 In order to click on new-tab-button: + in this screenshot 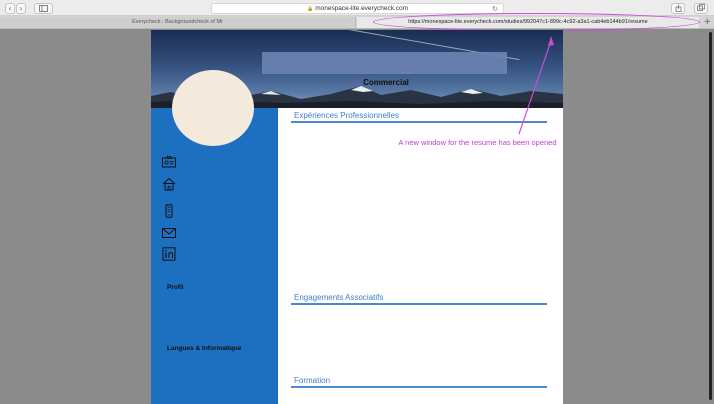, I will do `click(707, 22)`.